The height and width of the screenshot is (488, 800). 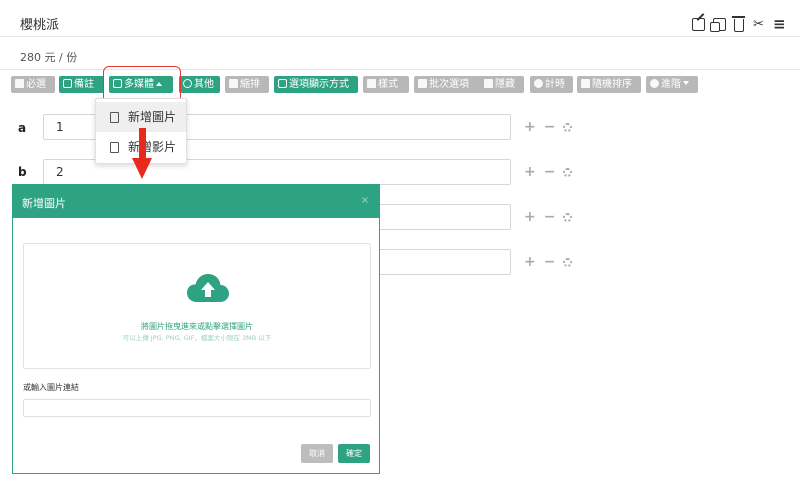 I want to click on note-button: 備註, so click(x=81, y=84).